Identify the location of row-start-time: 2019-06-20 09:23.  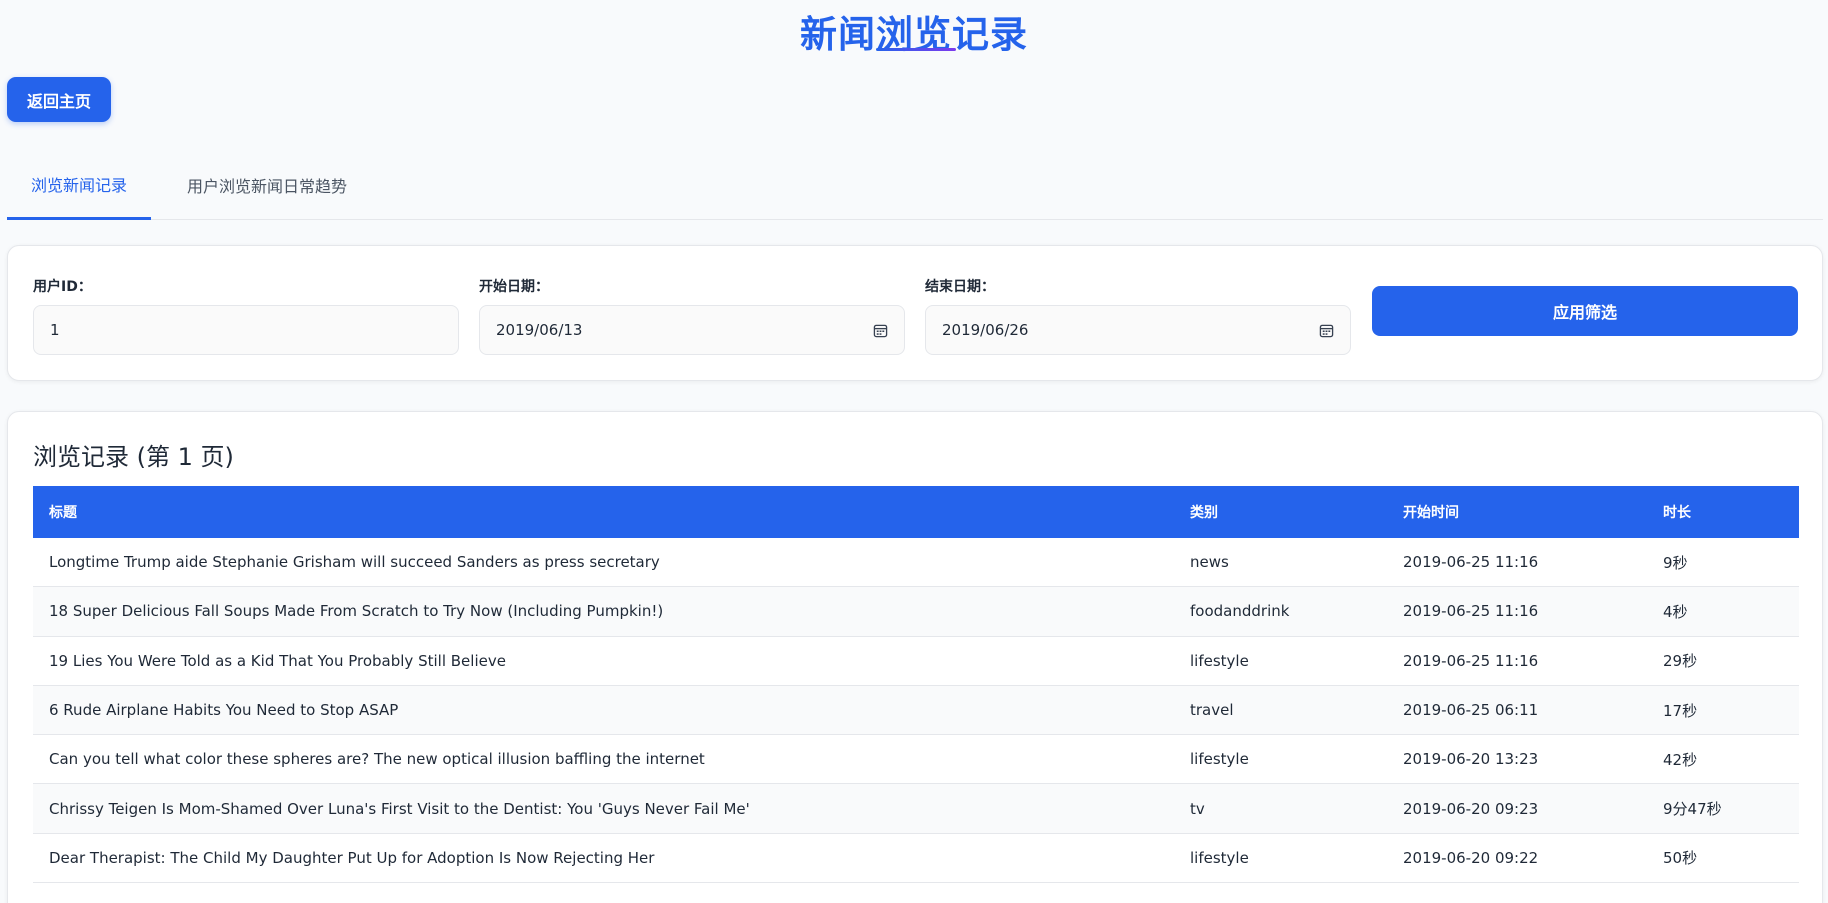
(1471, 808).